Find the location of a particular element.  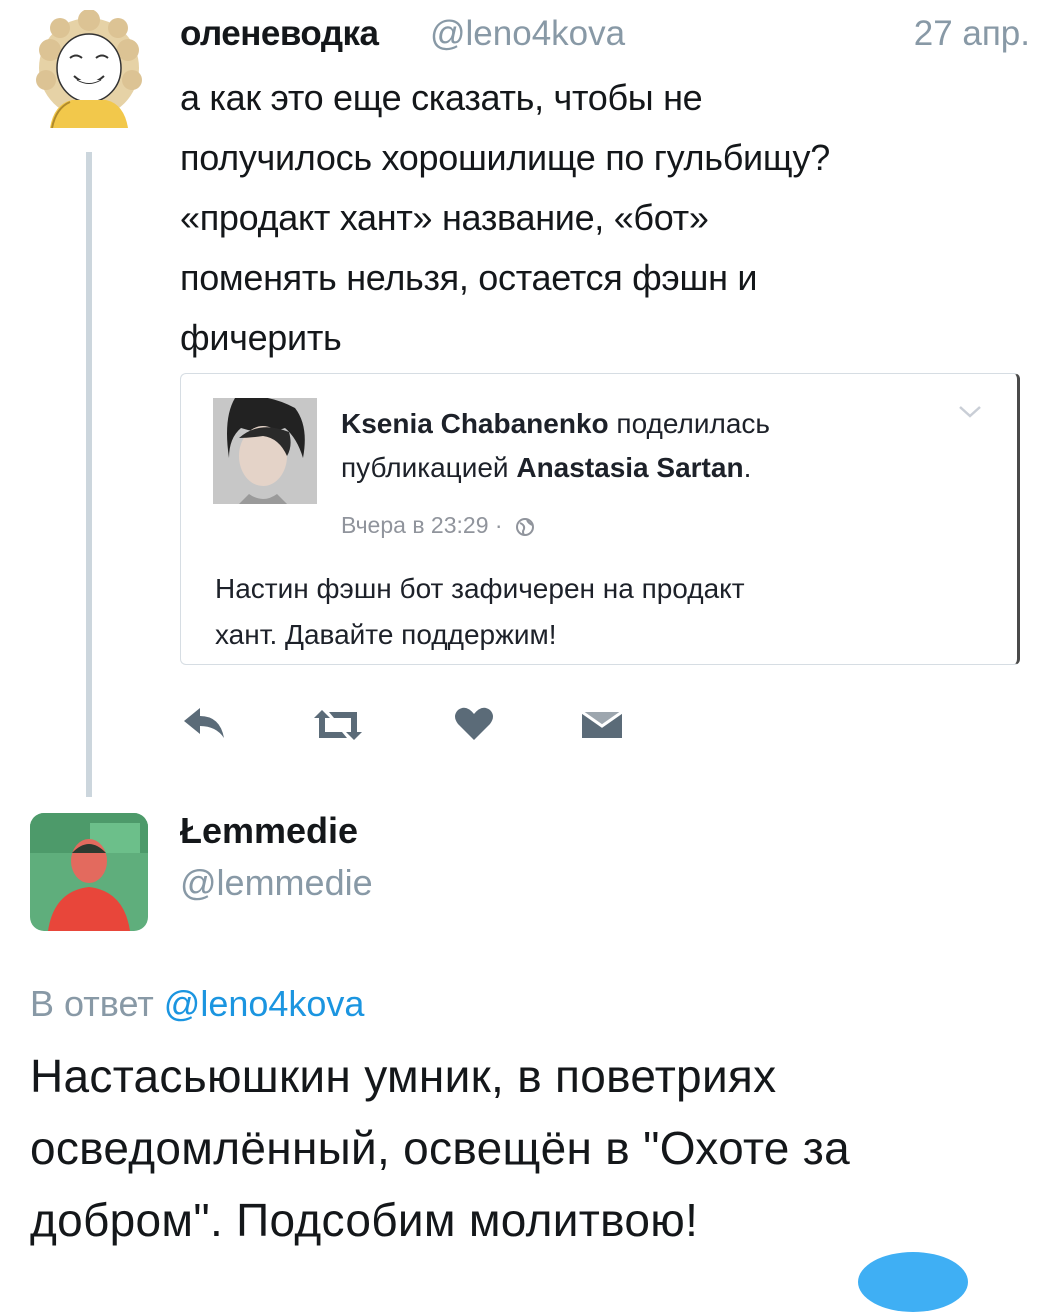

card-author-avatar is located at coordinates (265, 451).